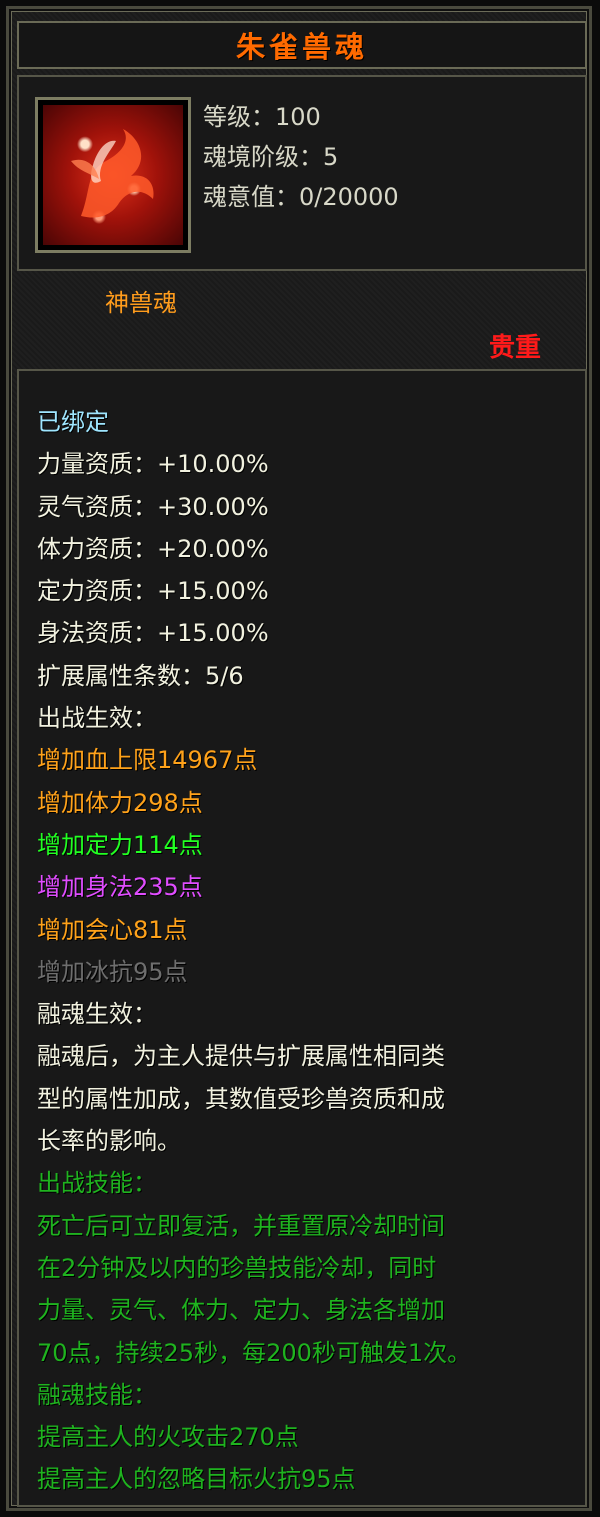 The height and width of the screenshot is (1517, 600). Describe the element at coordinates (109, 1141) in the screenshot. I see `attribute-line: 长率的影响。` at that location.